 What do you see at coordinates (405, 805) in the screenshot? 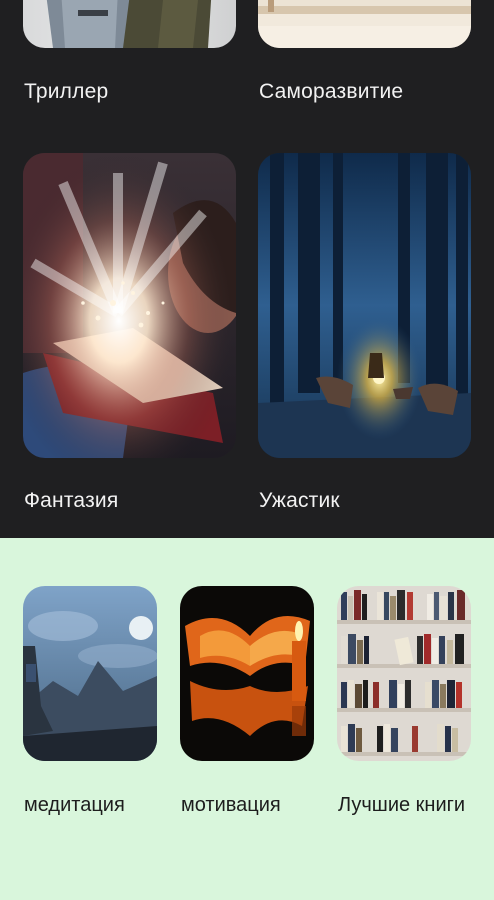
I see `category-label-best-books: Лучшие книги` at bounding box center [405, 805].